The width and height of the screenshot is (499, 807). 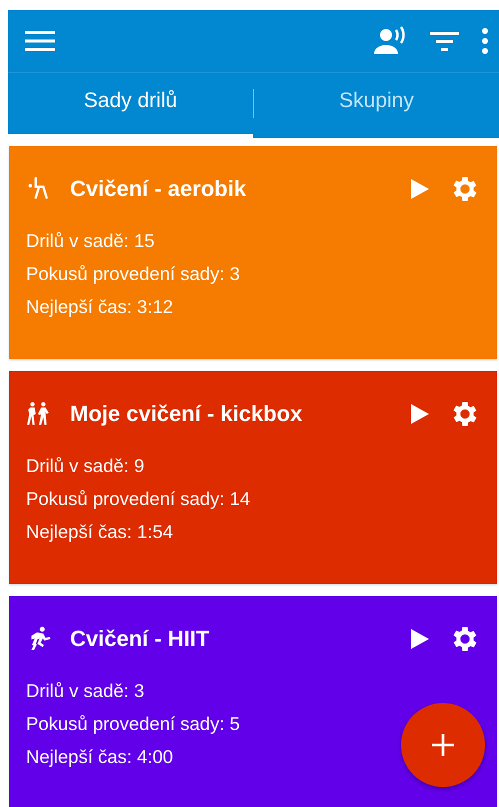 I want to click on card-stat: Pokusů provedení sady: 14, so click(x=138, y=499).